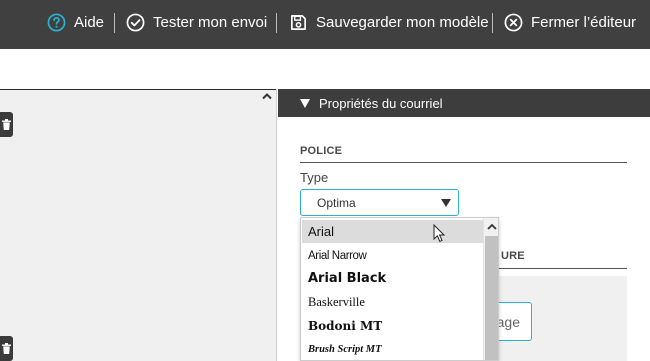 The width and height of the screenshot is (650, 361). Describe the element at coordinates (298, 22) in the screenshot. I see `save-icon` at that location.